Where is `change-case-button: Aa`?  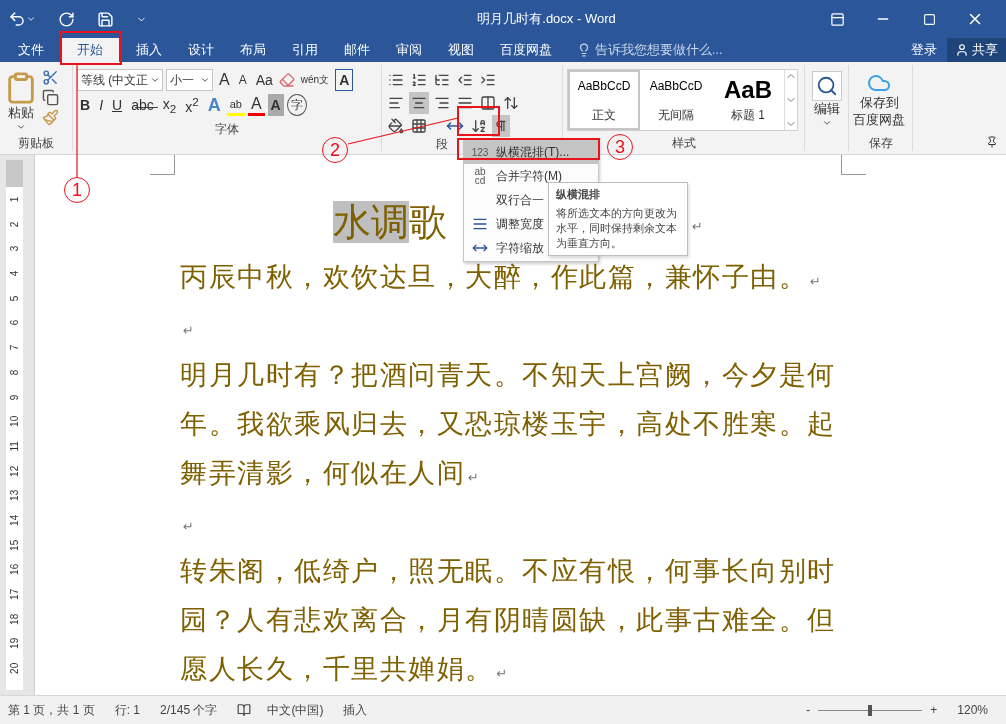
change-case-button: Aa is located at coordinates (264, 80).